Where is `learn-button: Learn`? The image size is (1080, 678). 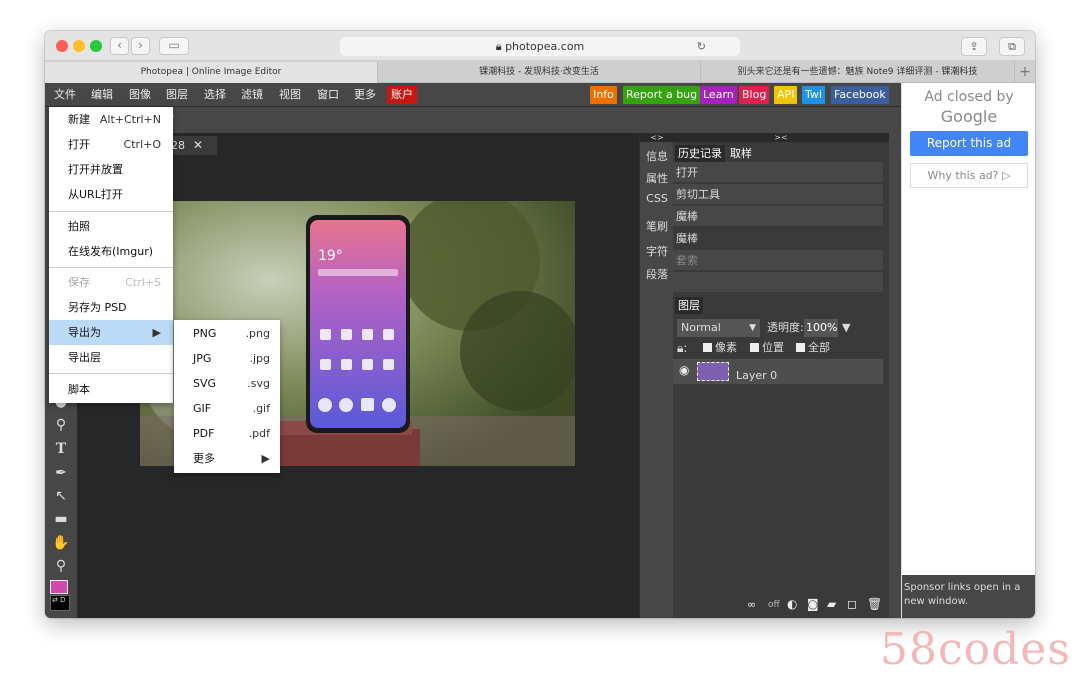 learn-button: Learn is located at coordinates (718, 95).